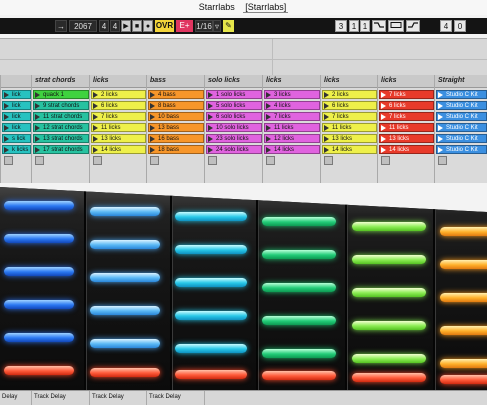  I want to click on loop-length-beats: 0, so click(460, 26).